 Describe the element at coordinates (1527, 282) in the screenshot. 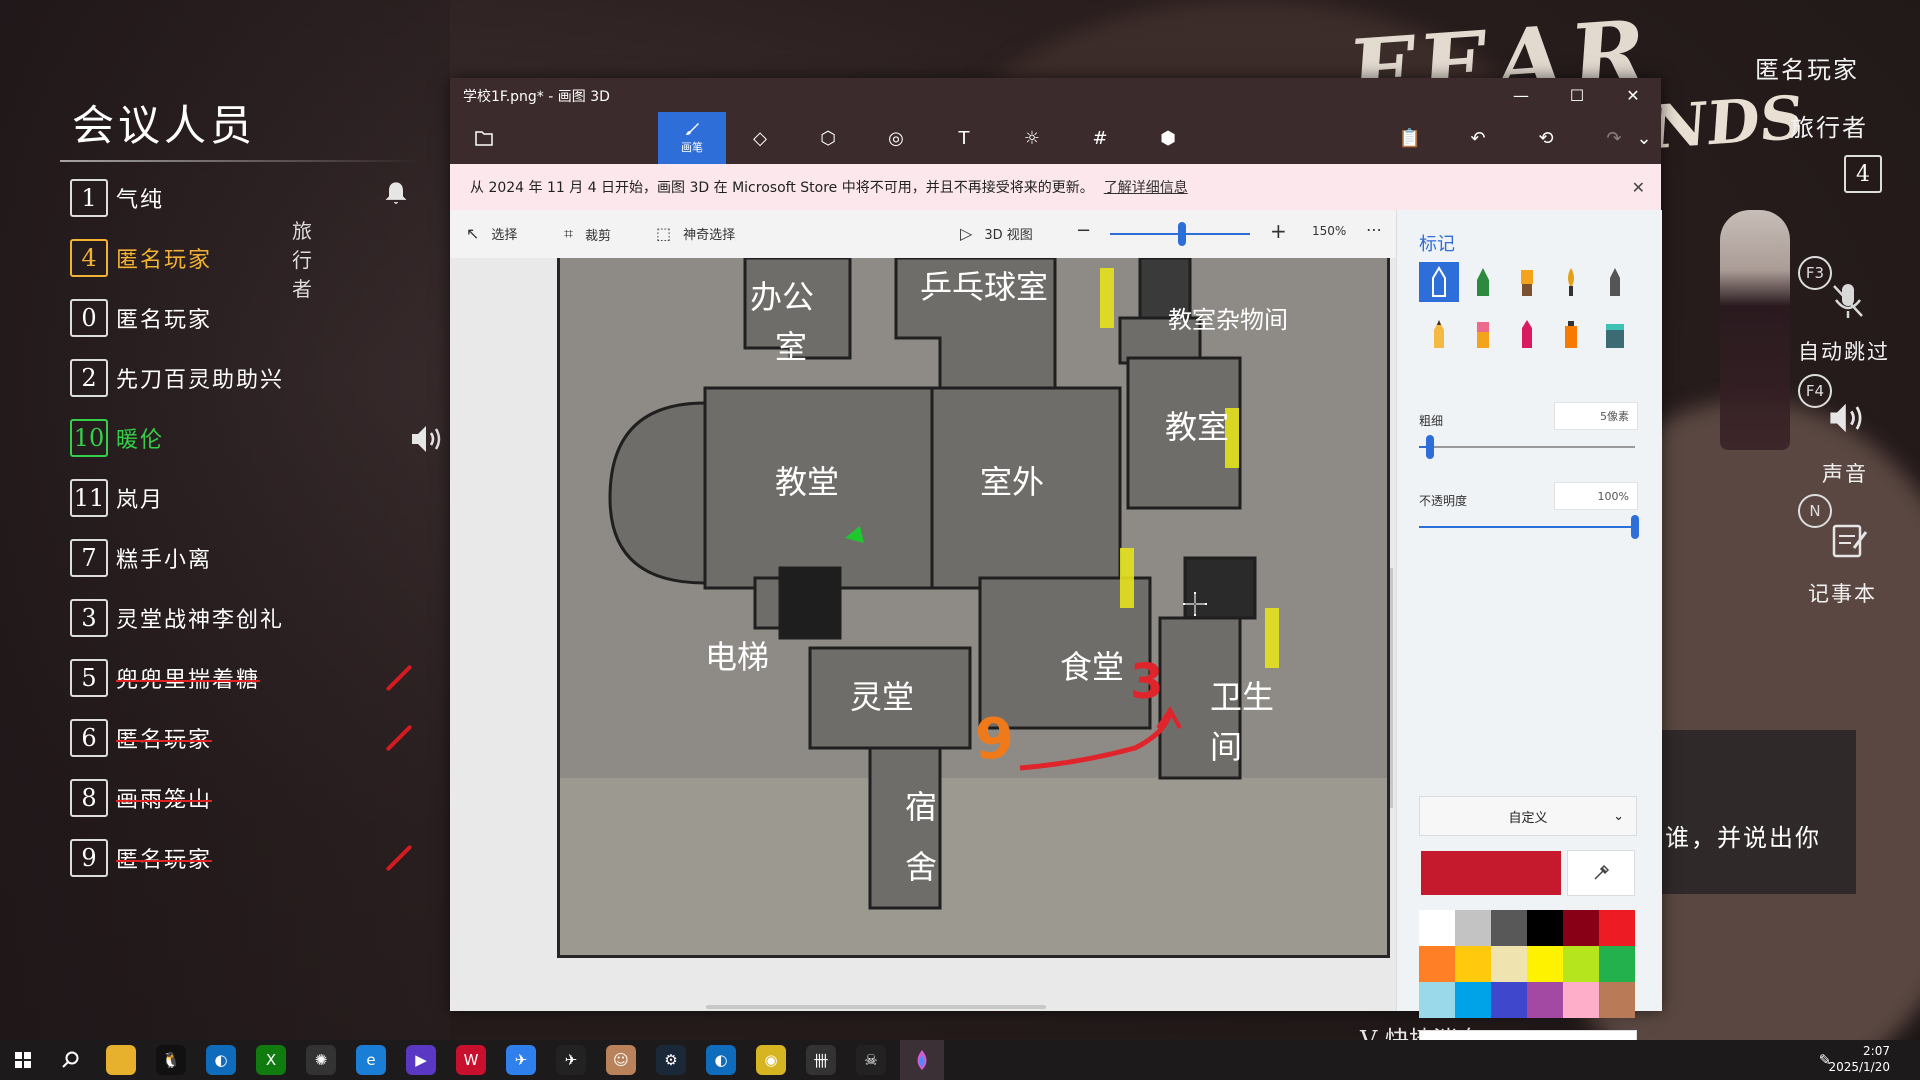

I see `oil-brush` at that location.